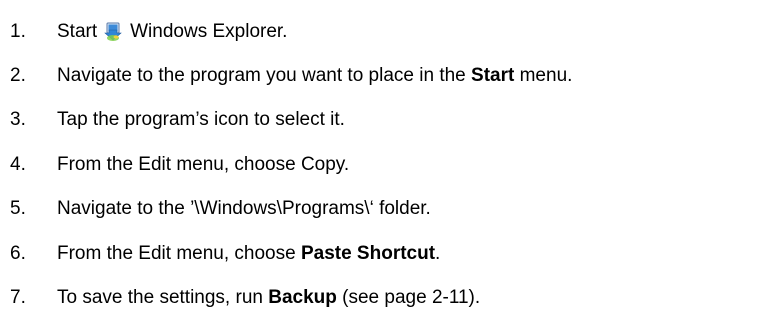 The width and height of the screenshot is (780, 330). What do you see at coordinates (302, 297) in the screenshot?
I see `backup-term: Backup` at bounding box center [302, 297].